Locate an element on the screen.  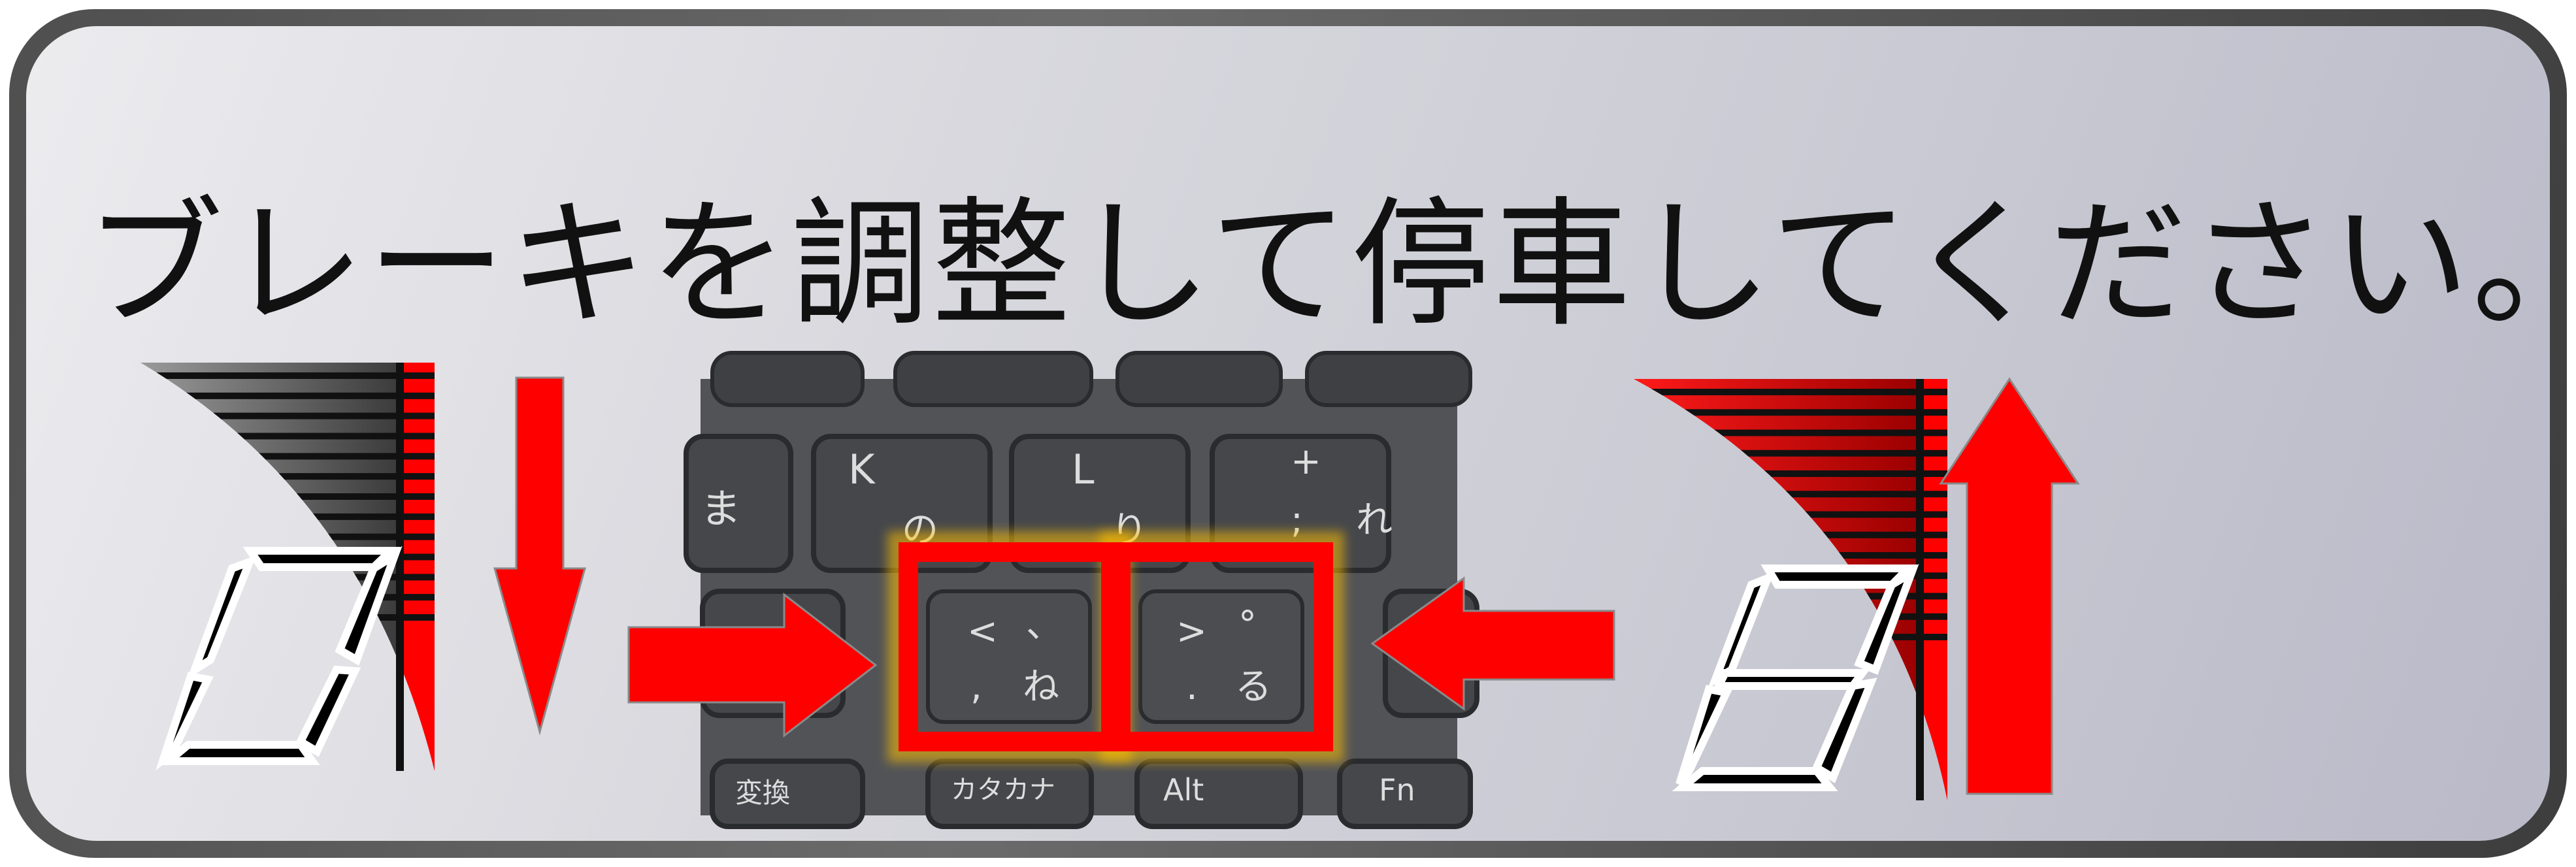
key-plus-kana: れ is located at coordinates (1374, 520).